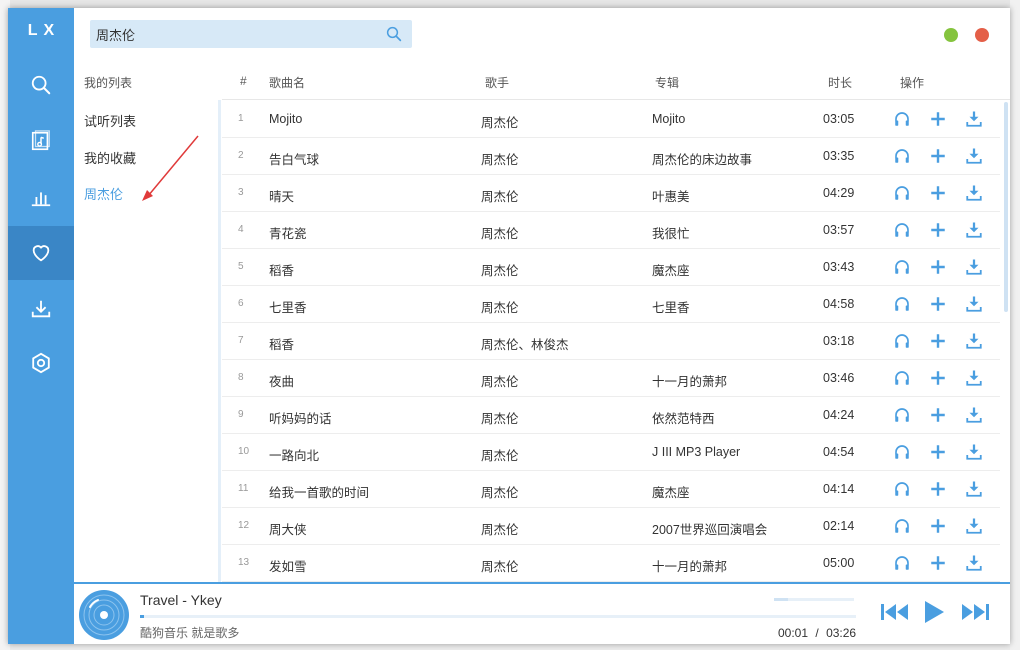 The height and width of the screenshot is (650, 1020). I want to click on table-row: 12 周大侠 周杰伦 2007世界巡回演唱会 02:14, so click(611, 526).